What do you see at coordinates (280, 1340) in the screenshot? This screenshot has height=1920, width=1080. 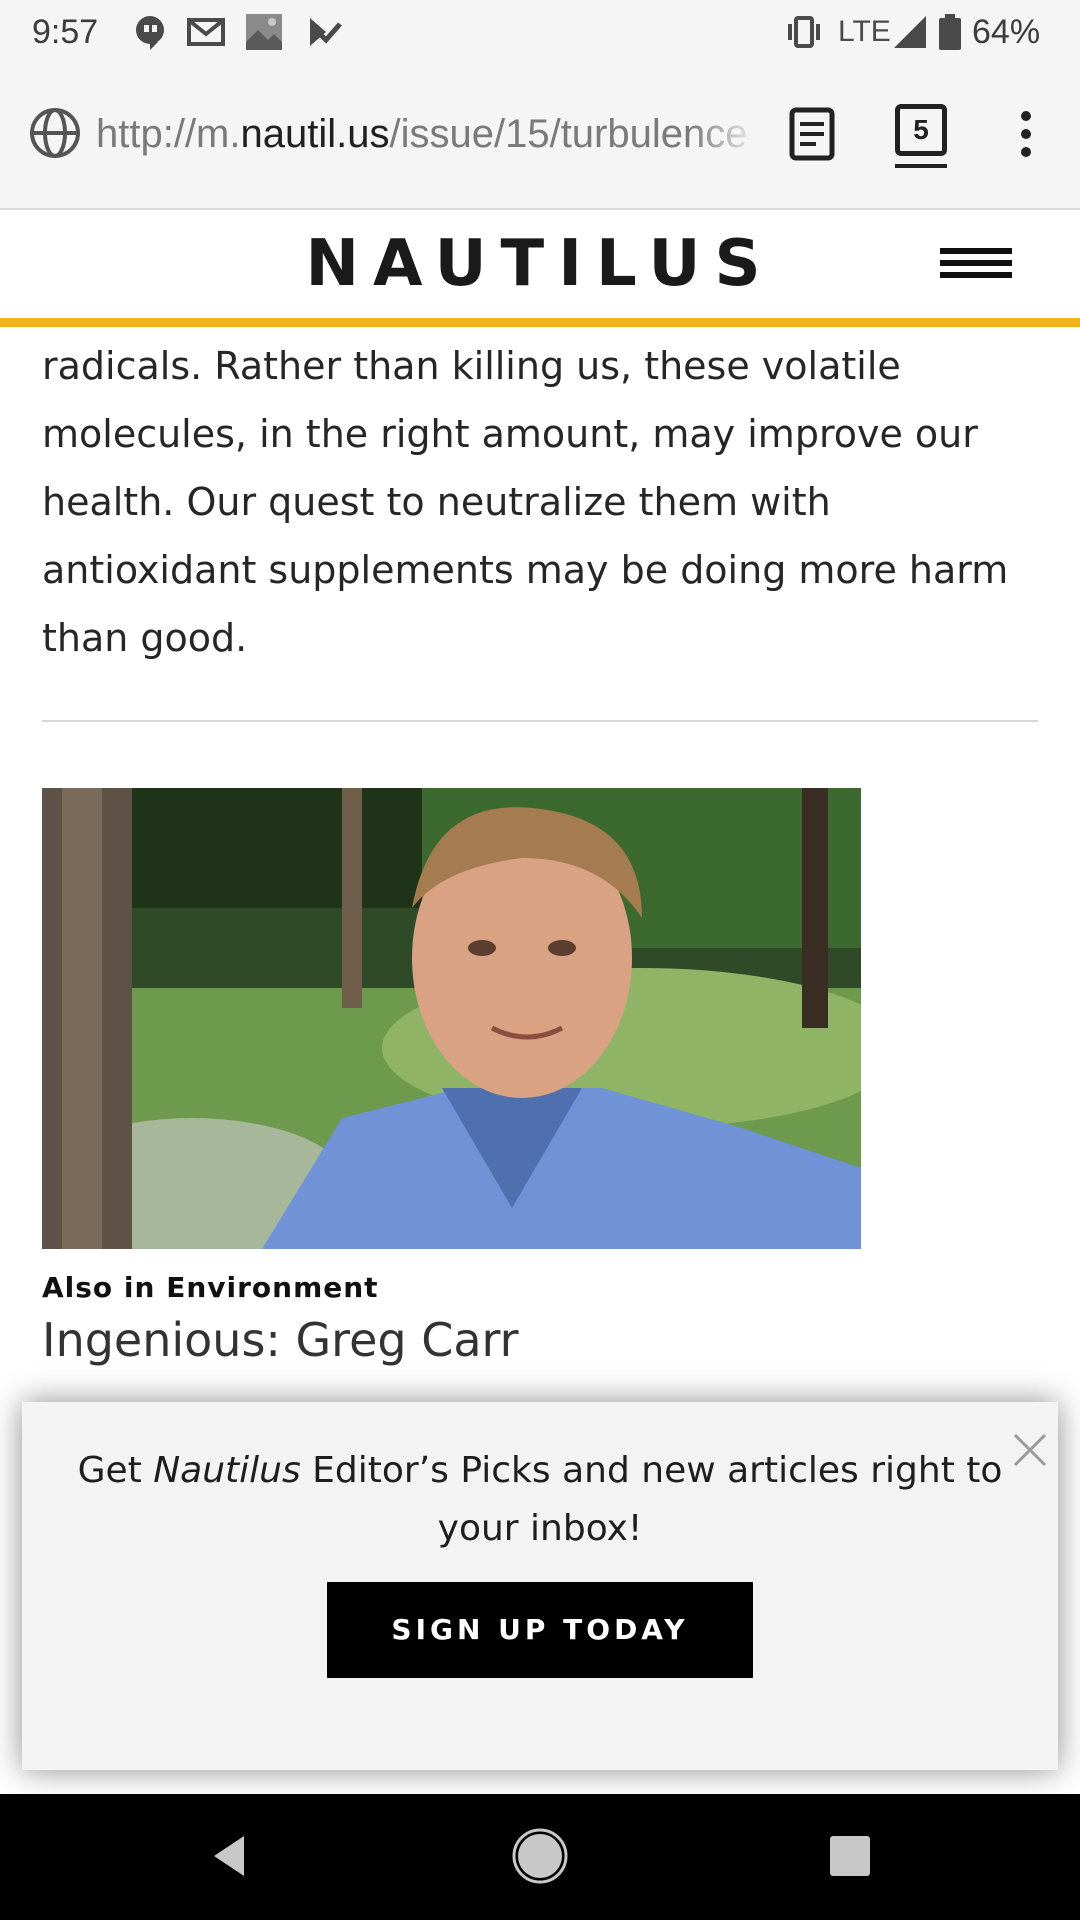 I see `related-title: Ingenious: Greg Carr` at bounding box center [280, 1340].